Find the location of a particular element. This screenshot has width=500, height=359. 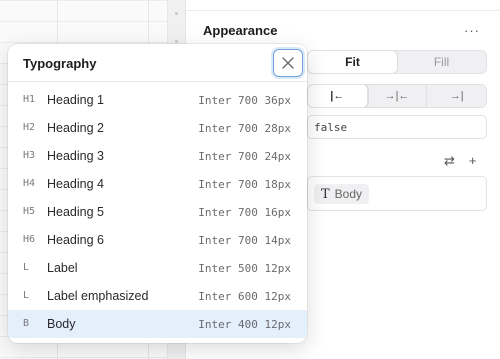

close-icon is located at coordinates (288, 63).